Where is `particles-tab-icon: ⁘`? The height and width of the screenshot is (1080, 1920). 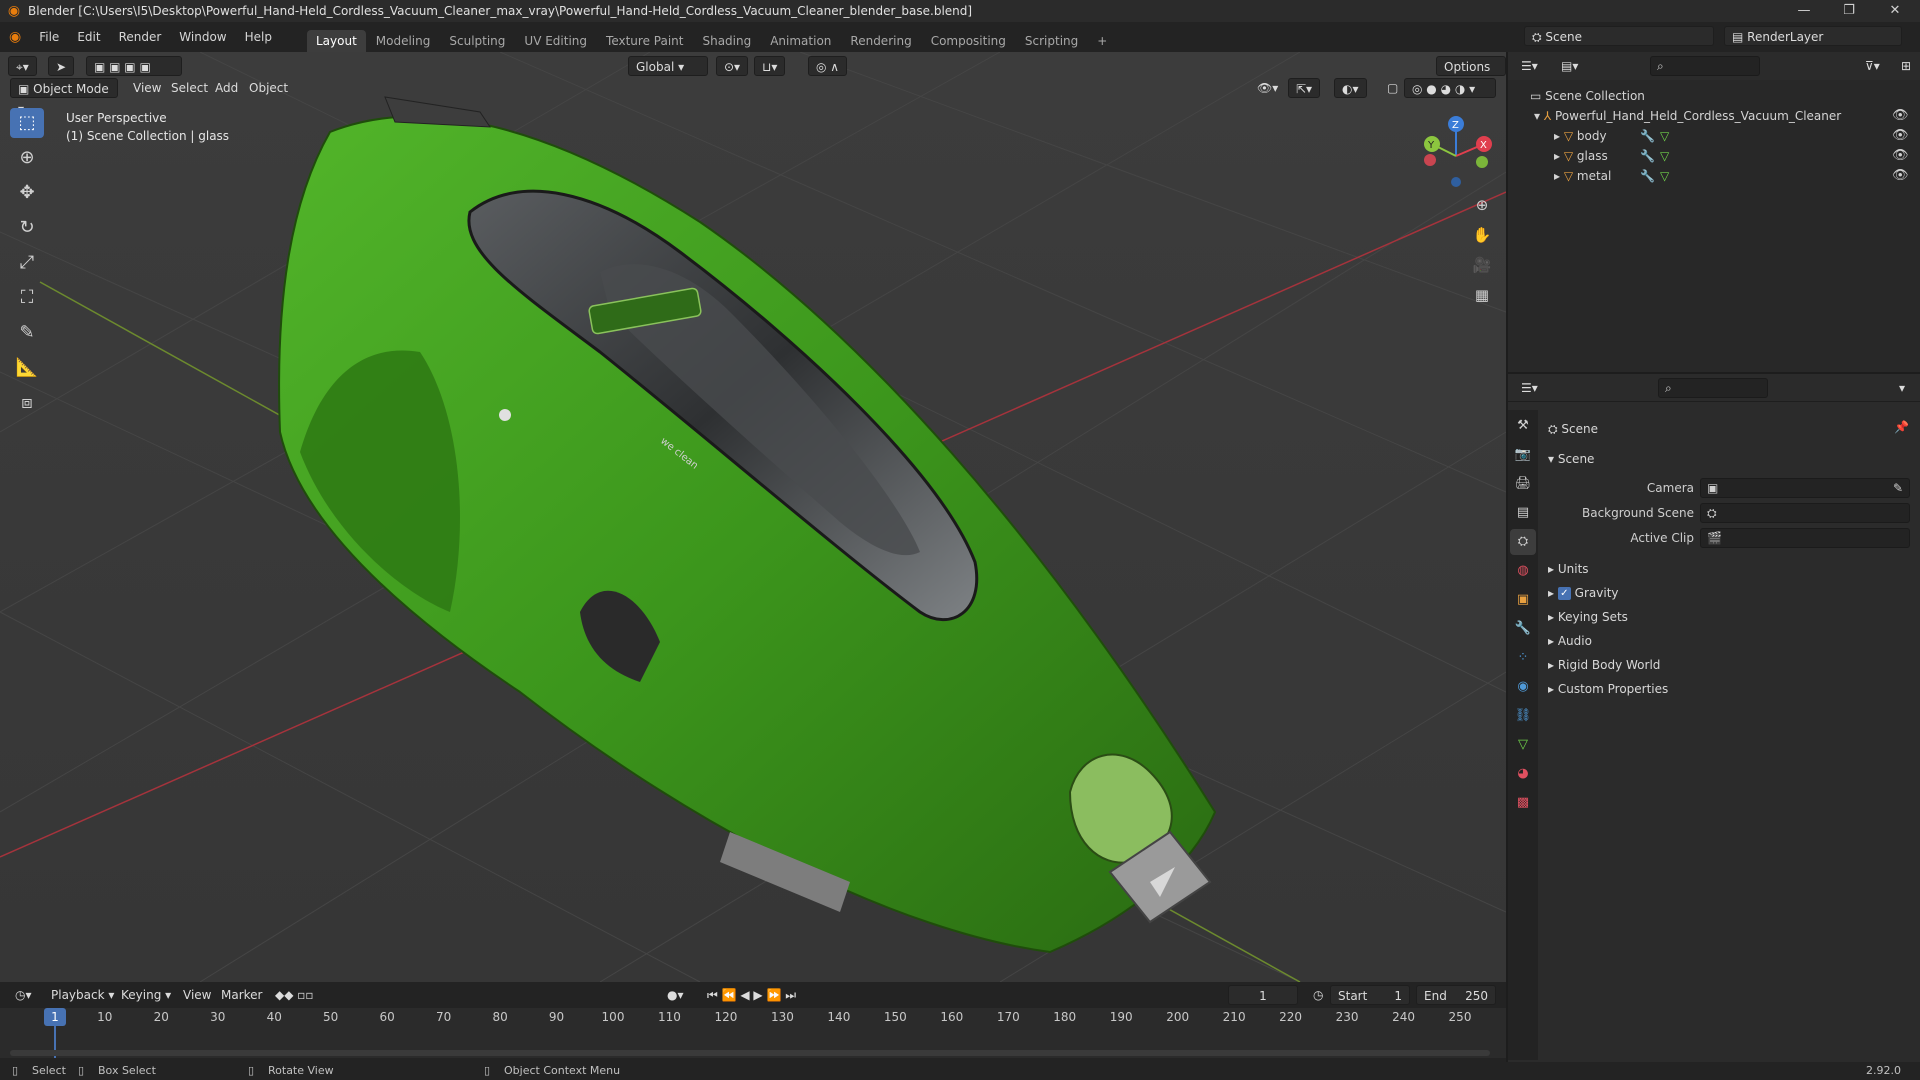
particles-tab-icon: ⁘ is located at coordinates (1523, 658).